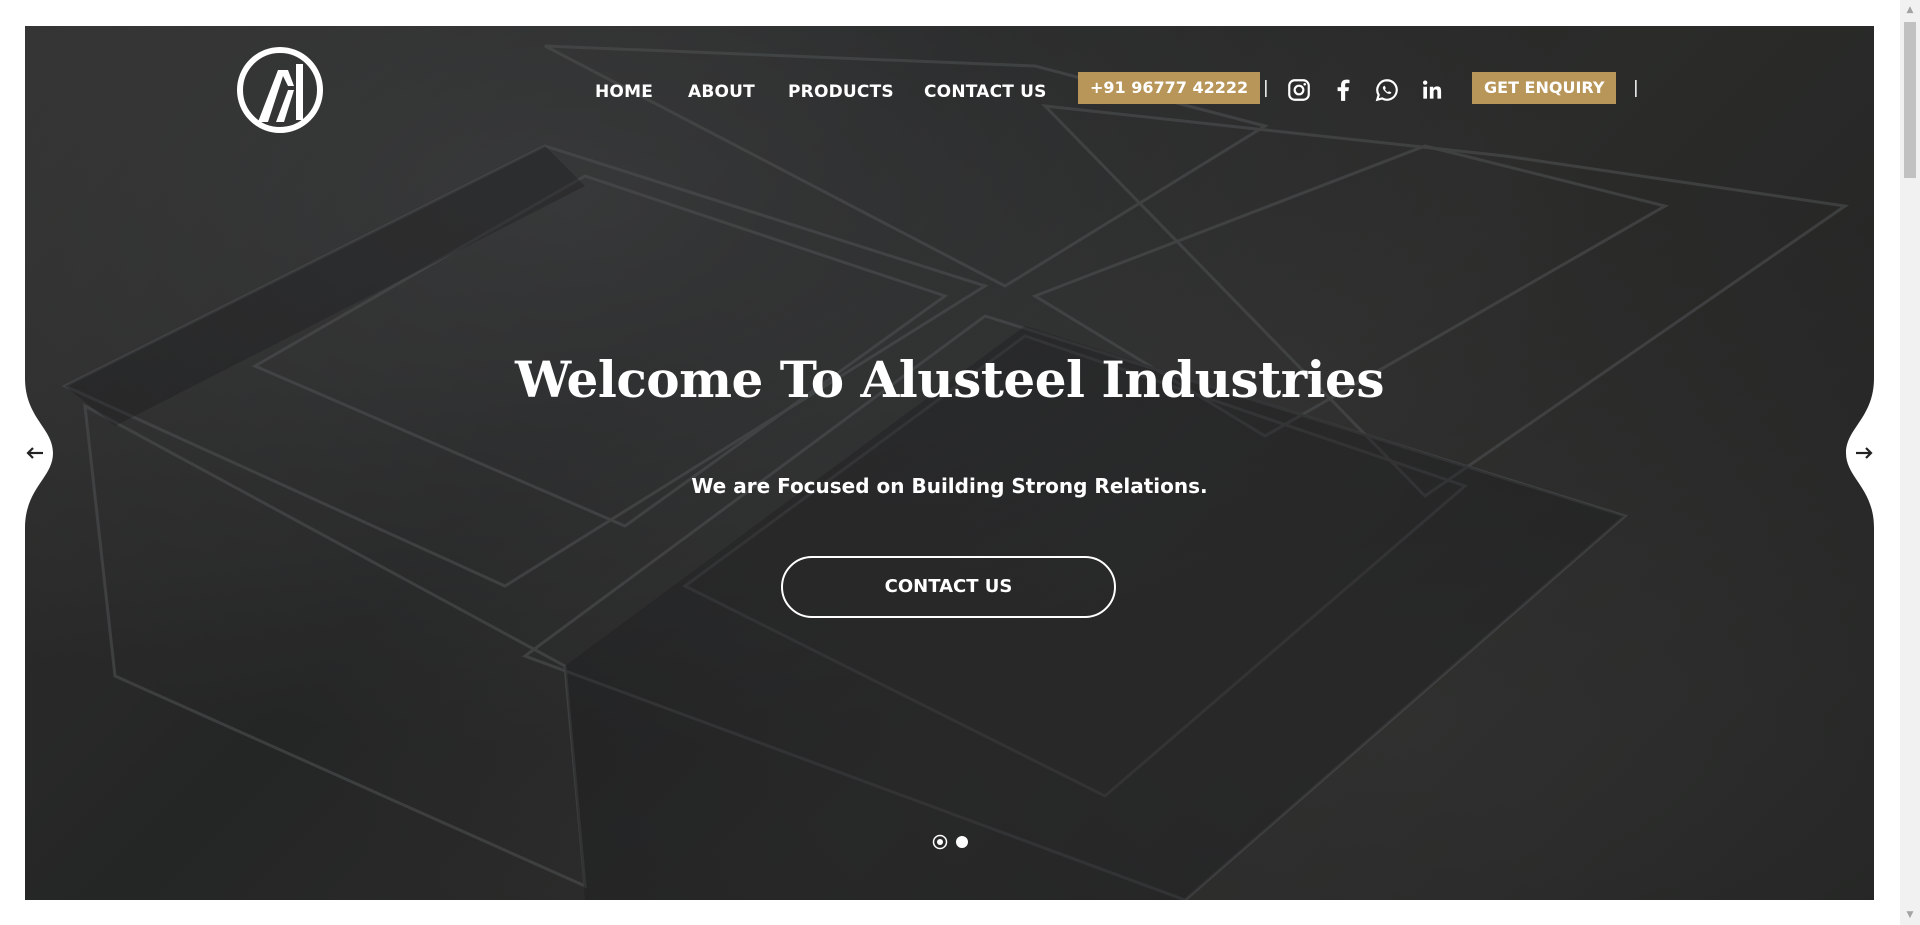 The width and height of the screenshot is (1920, 925). Describe the element at coordinates (1387, 90) in the screenshot. I see `whatsapp-icon` at that location.